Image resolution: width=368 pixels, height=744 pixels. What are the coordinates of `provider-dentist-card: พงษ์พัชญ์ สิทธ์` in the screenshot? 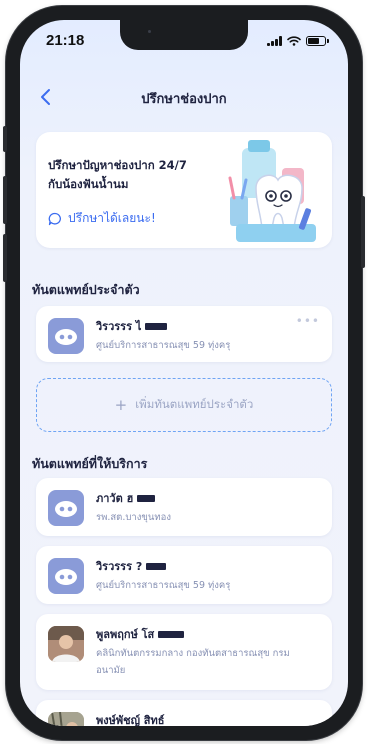 It's located at (184, 713).